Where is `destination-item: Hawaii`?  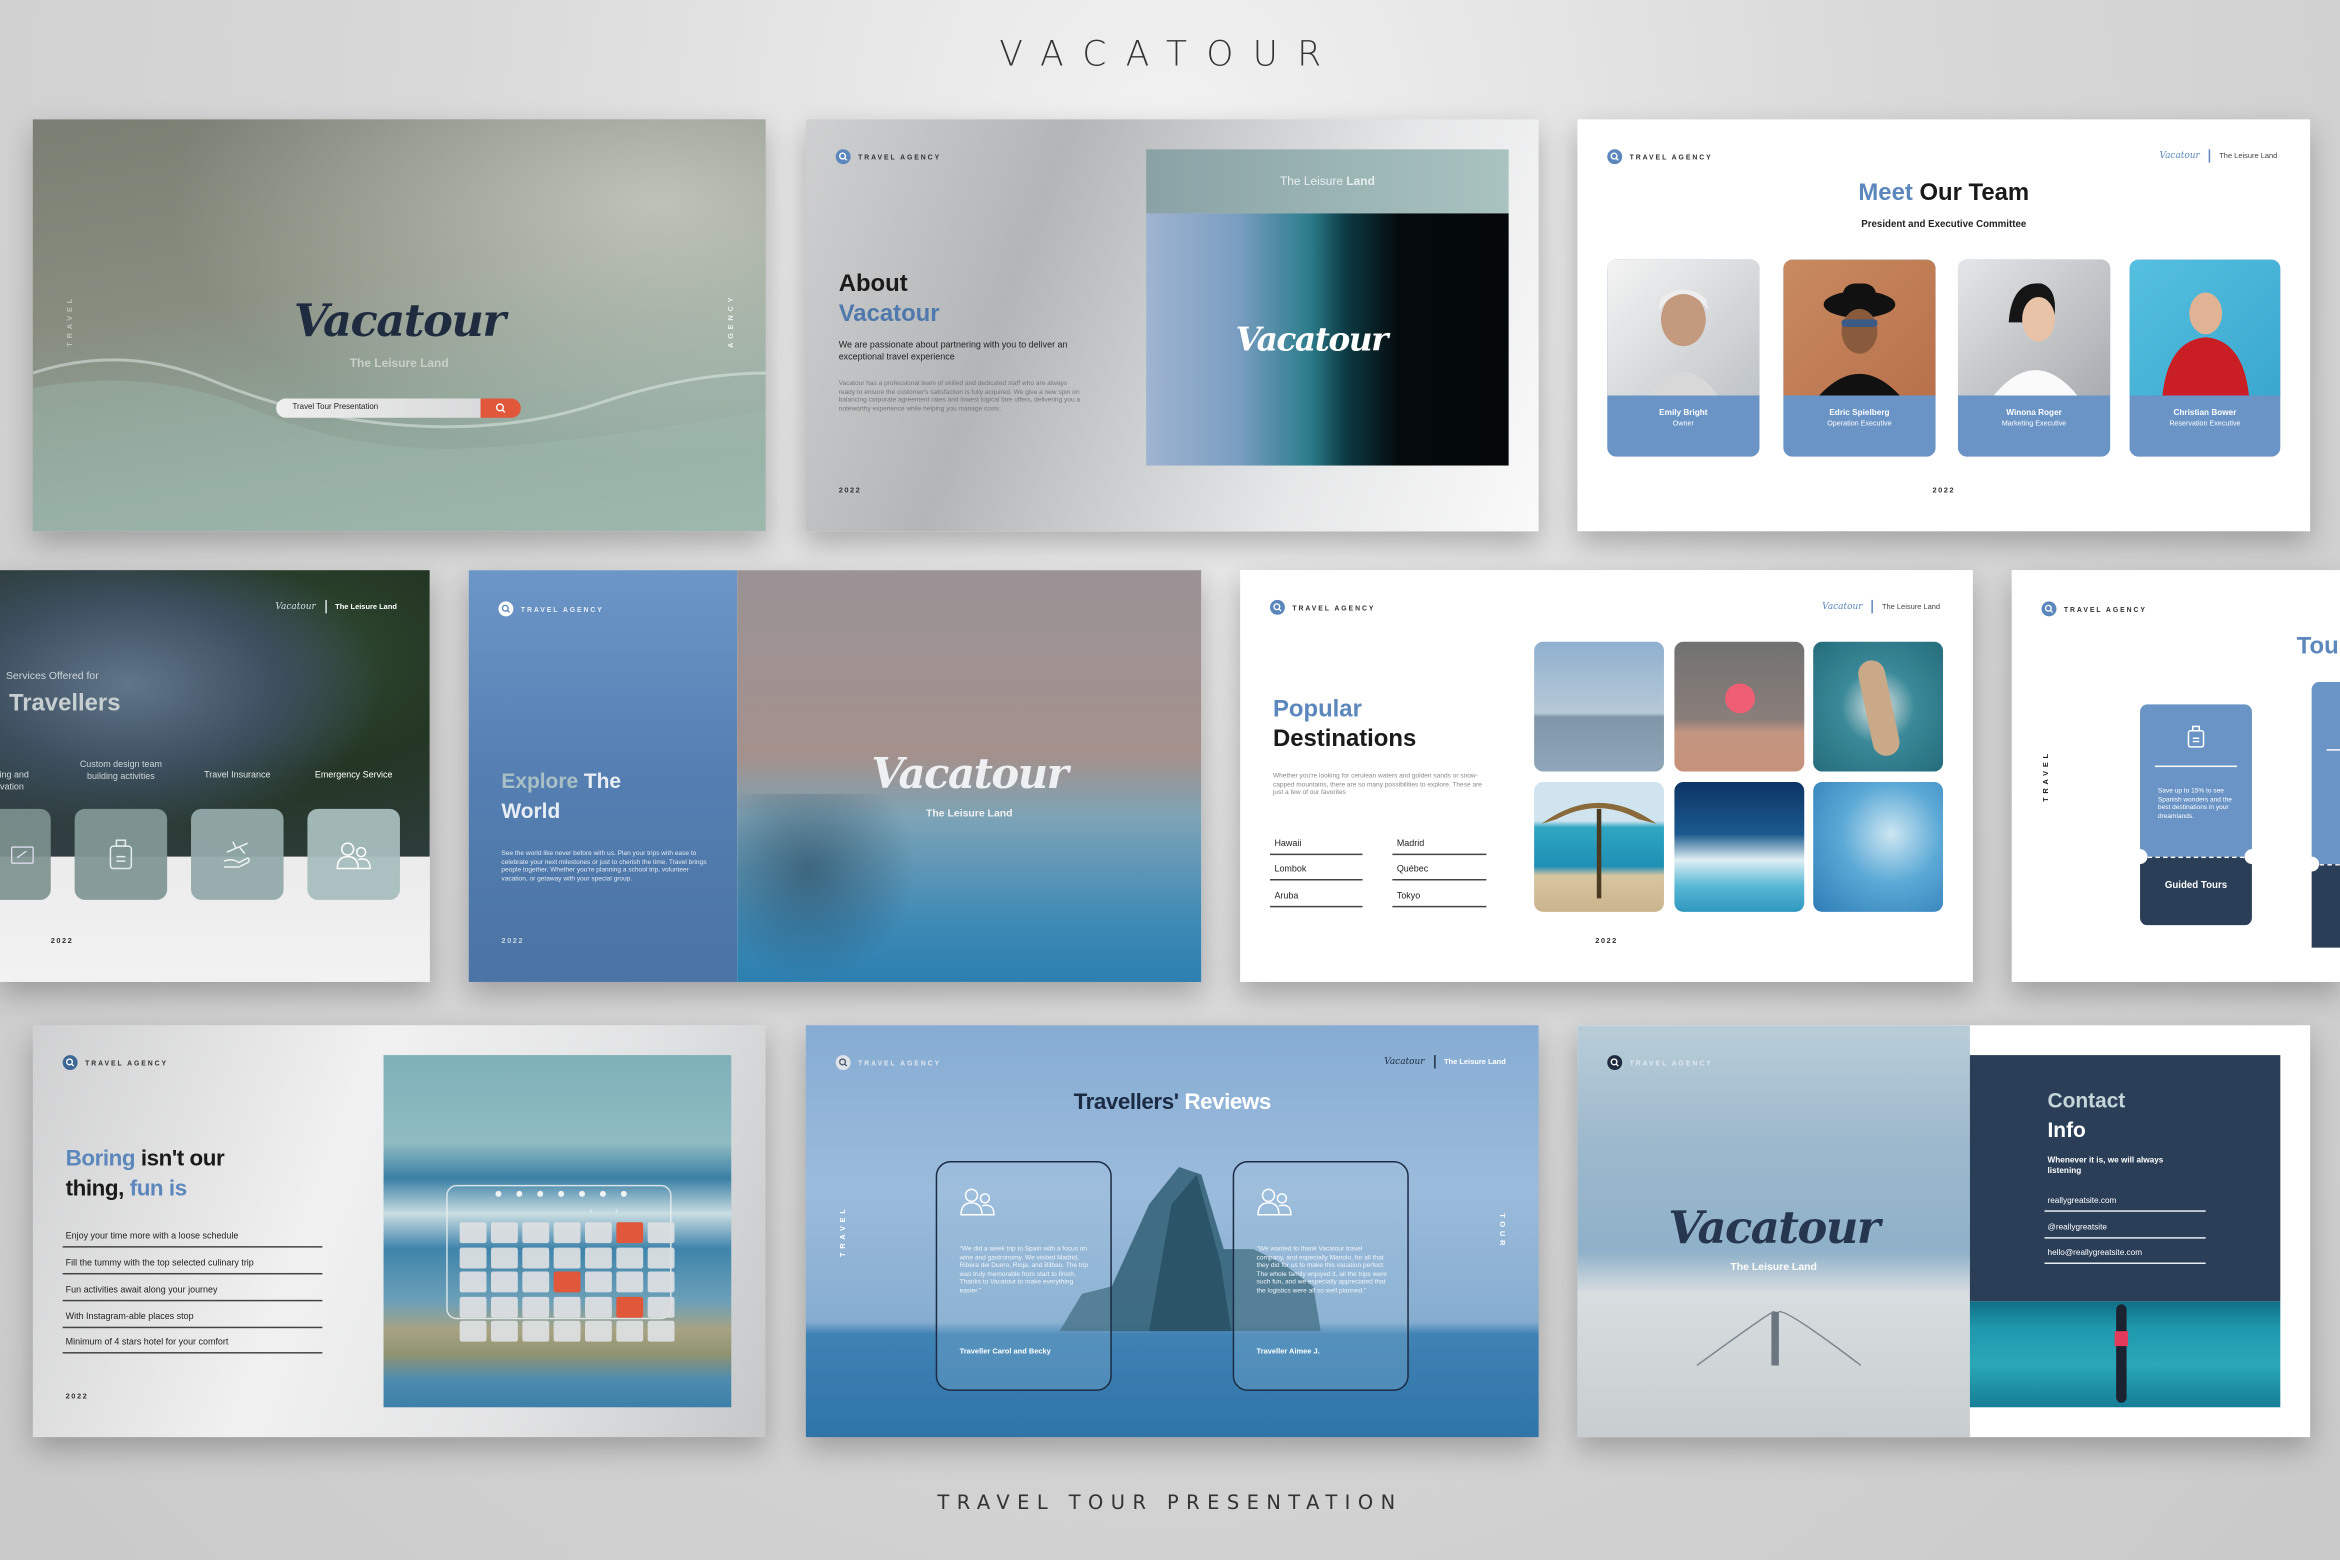
destination-item: Hawaii is located at coordinates (1316, 848).